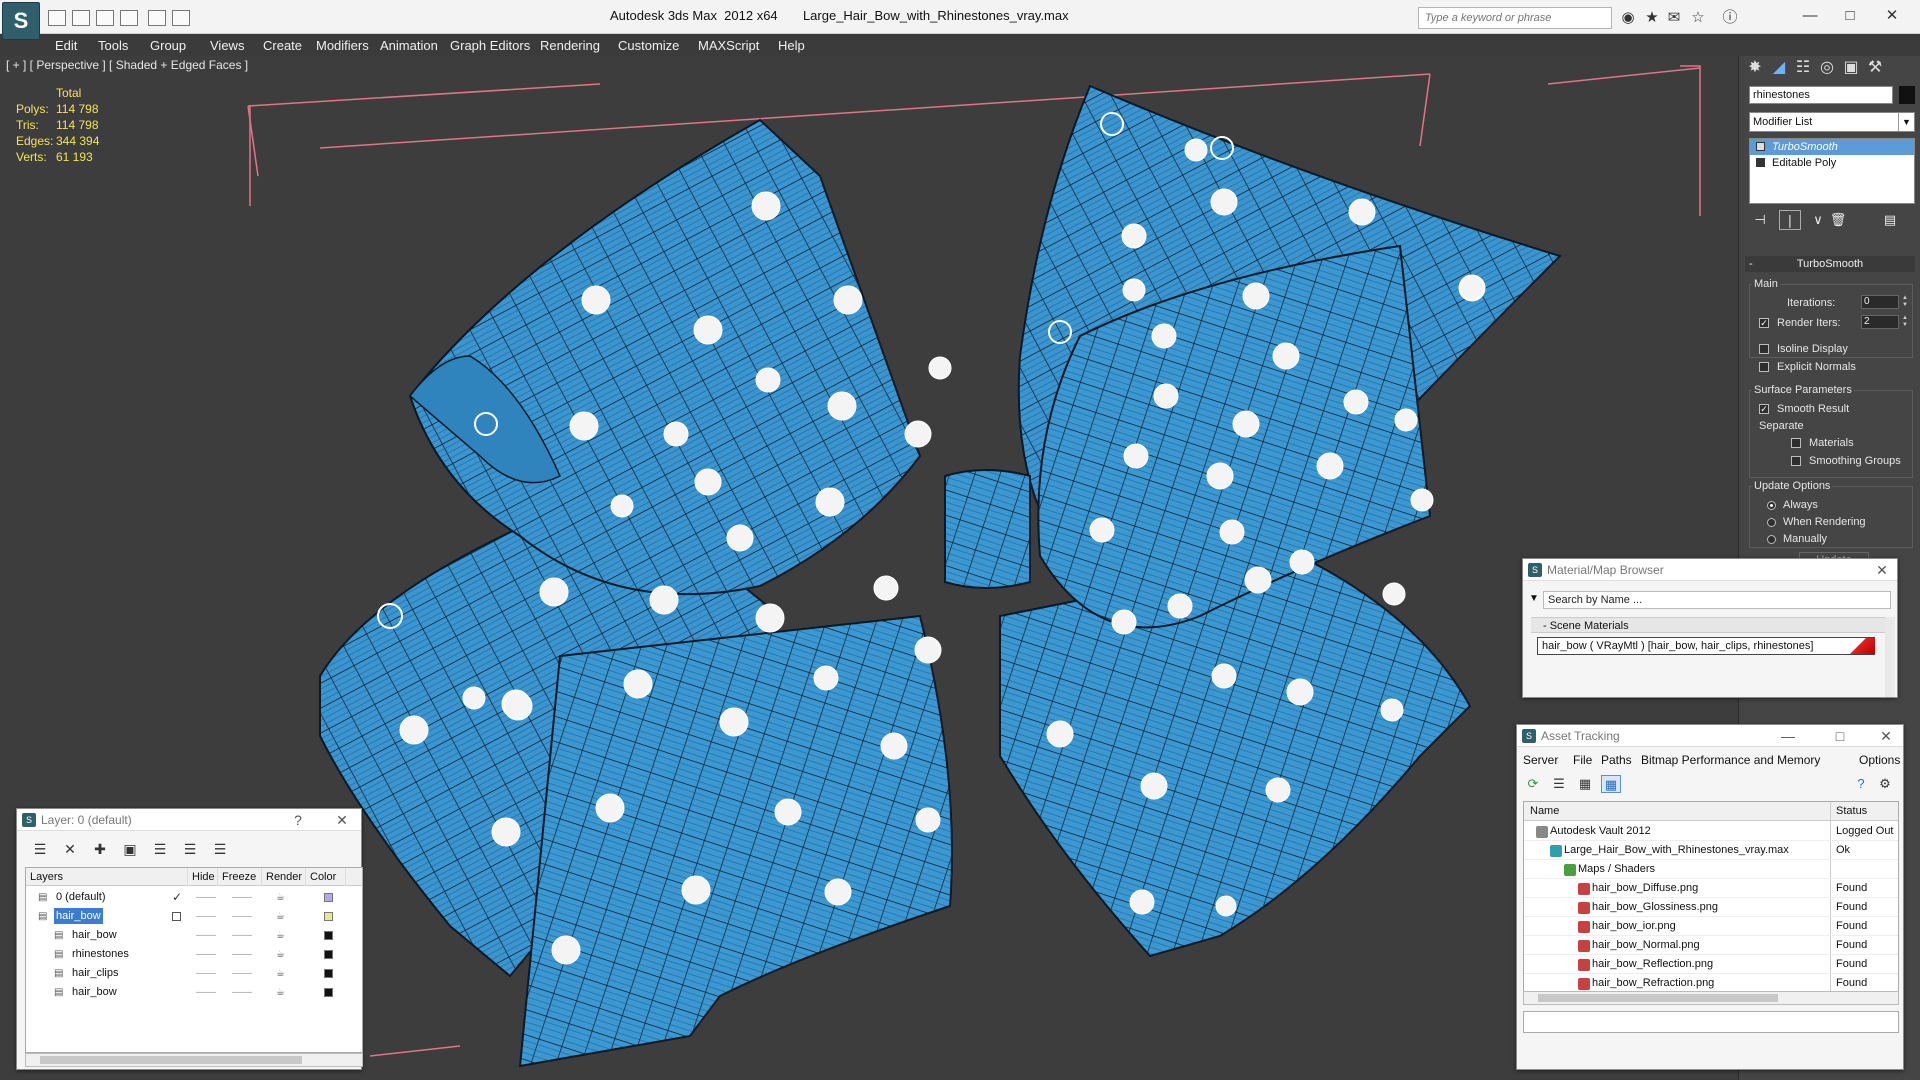 Image resolution: width=1920 pixels, height=1080 pixels. Describe the element at coordinates (1655, 907) in the screenshot. I see `asset-name: hair_bow_Glossiness.png` at that location.